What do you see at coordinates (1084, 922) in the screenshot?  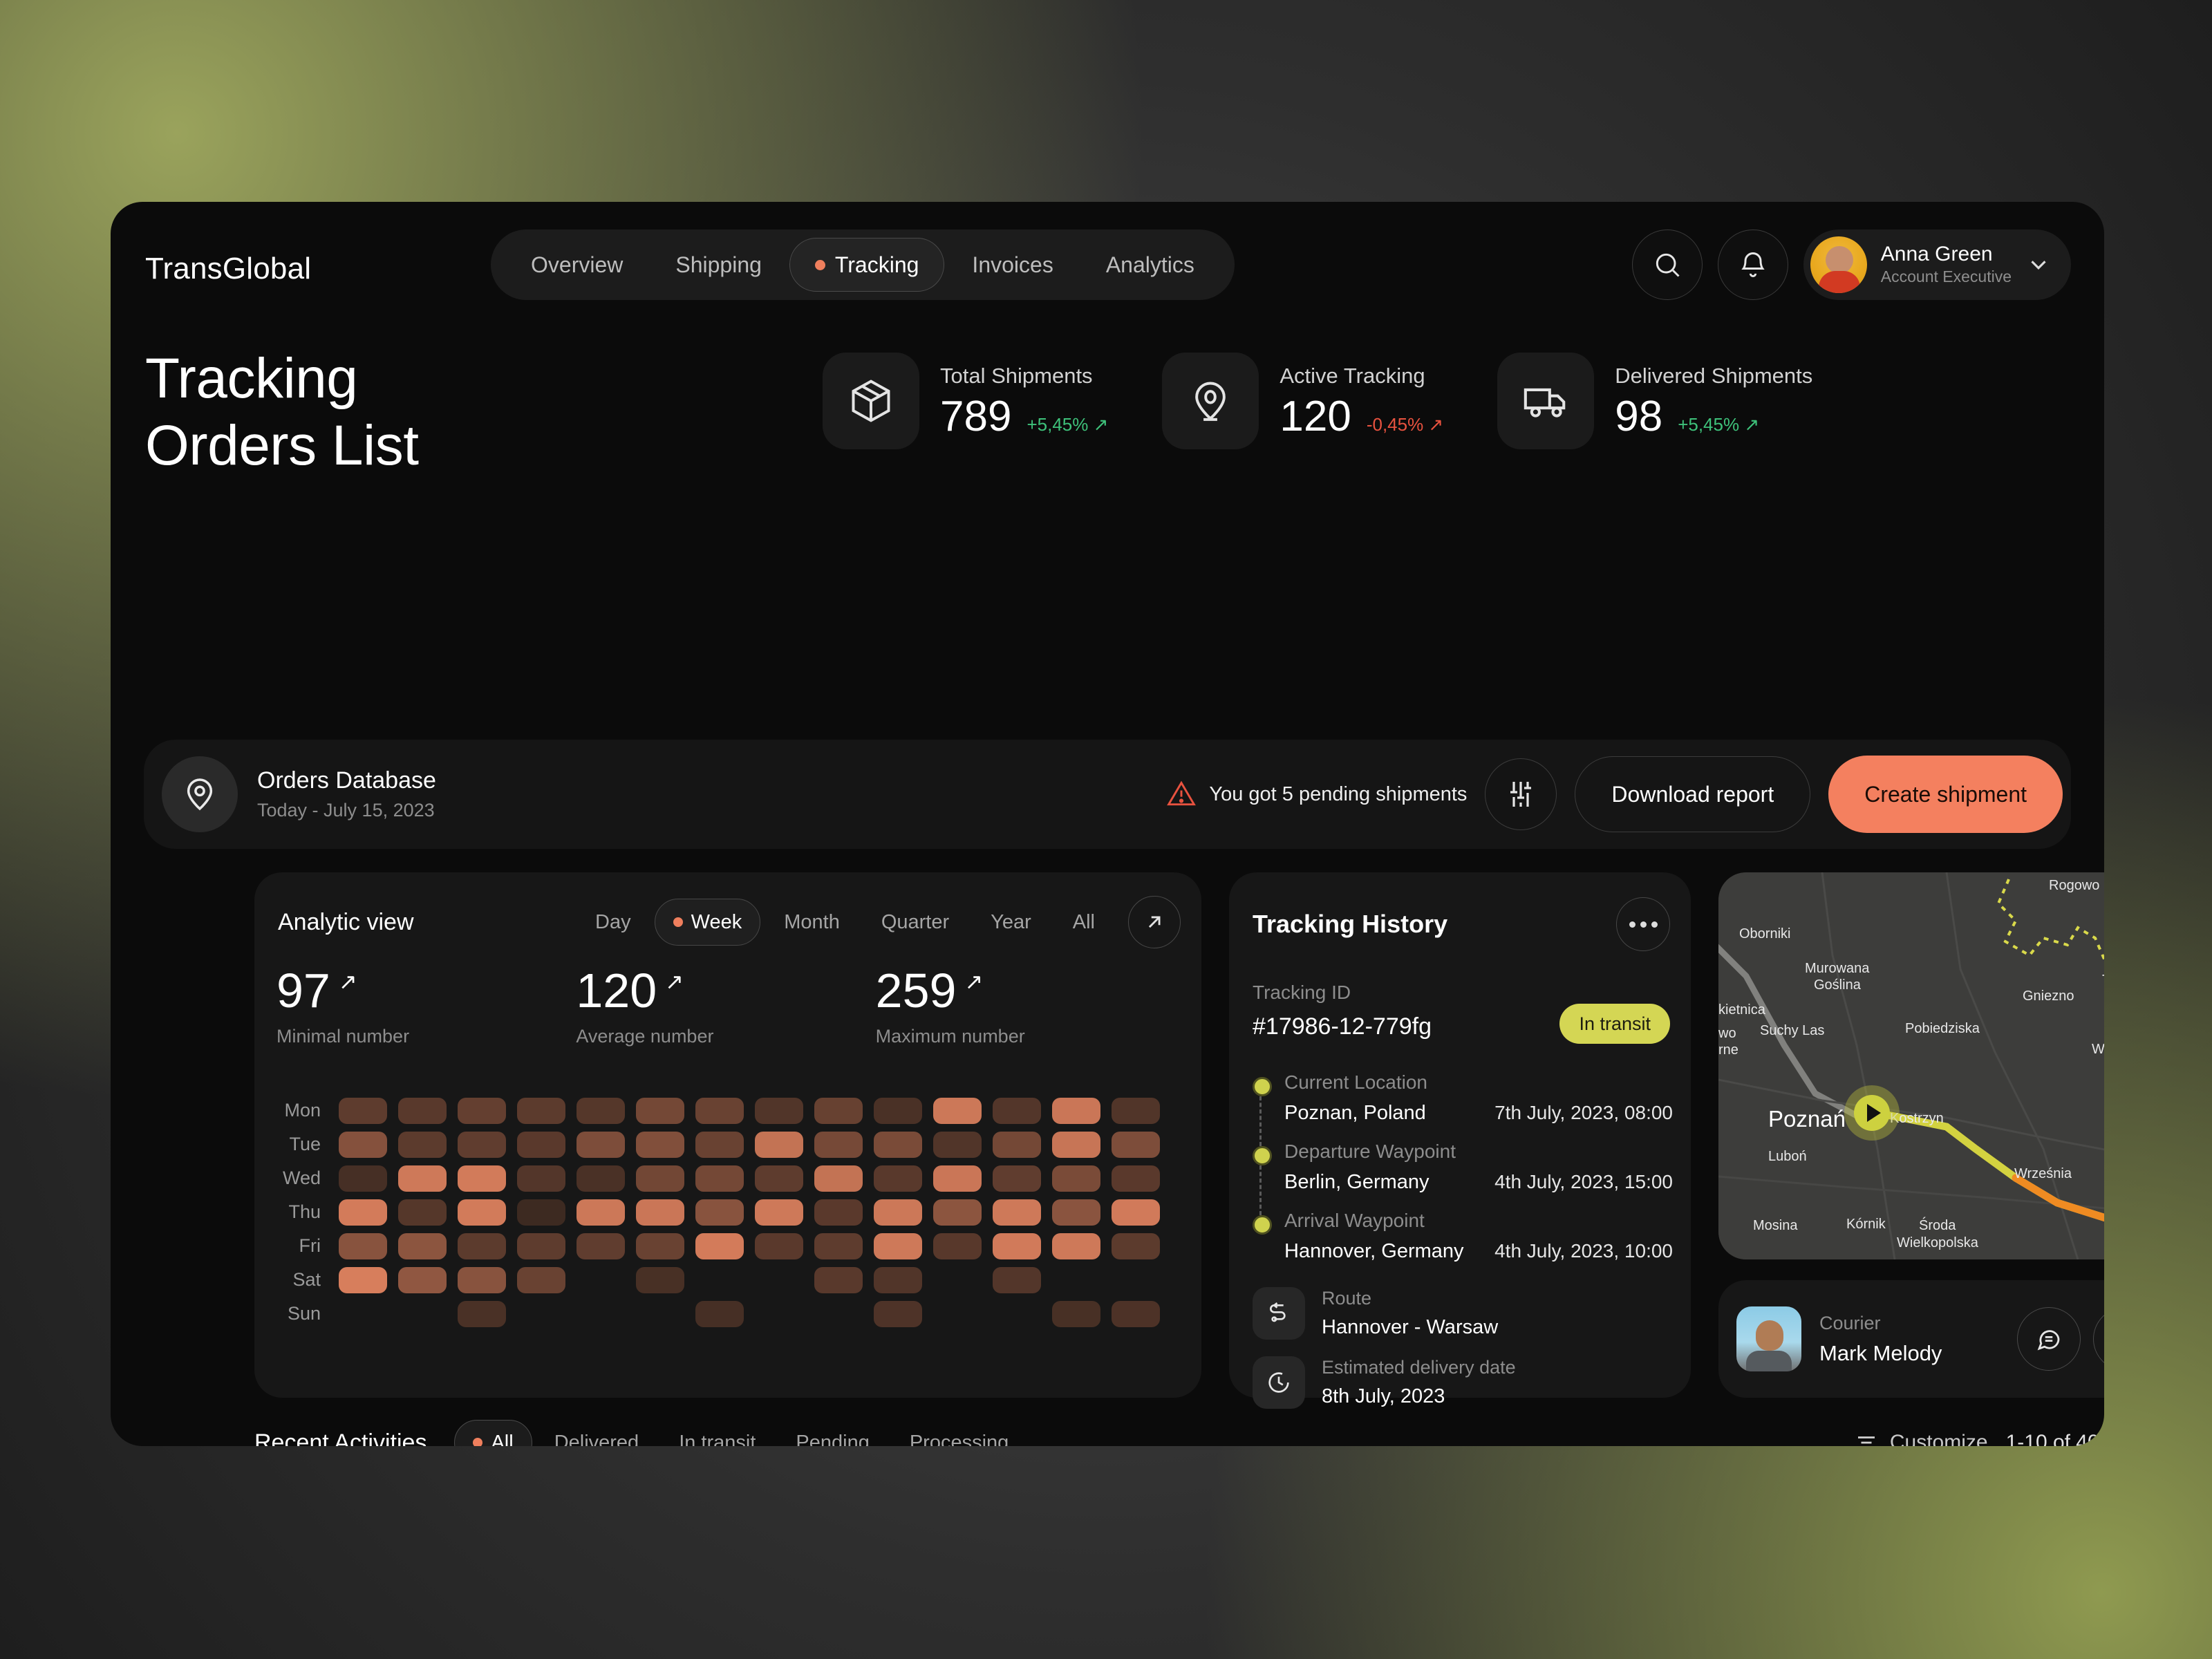 I see `period-all: All` at bounding box center [1084, 922].